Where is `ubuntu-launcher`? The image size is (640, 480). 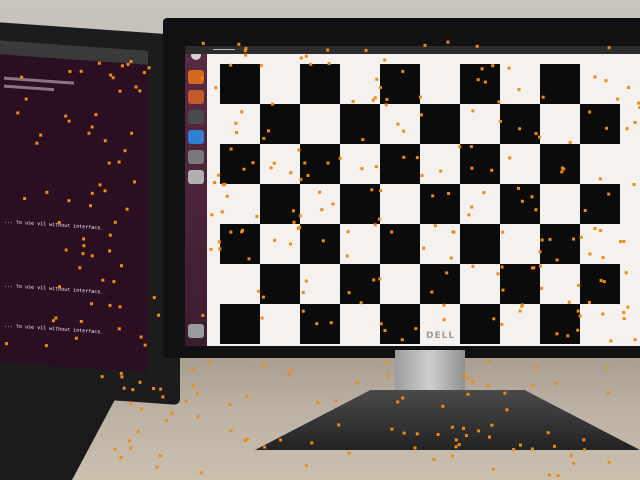
ubuntu-launcher is located at coordinates (196, 196).